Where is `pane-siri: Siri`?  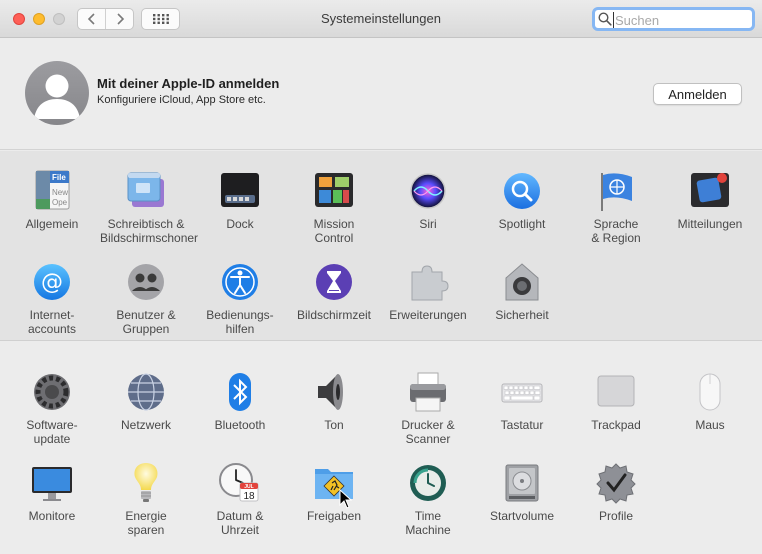
pane-siri: Siri is located at coordinates (428, 200).